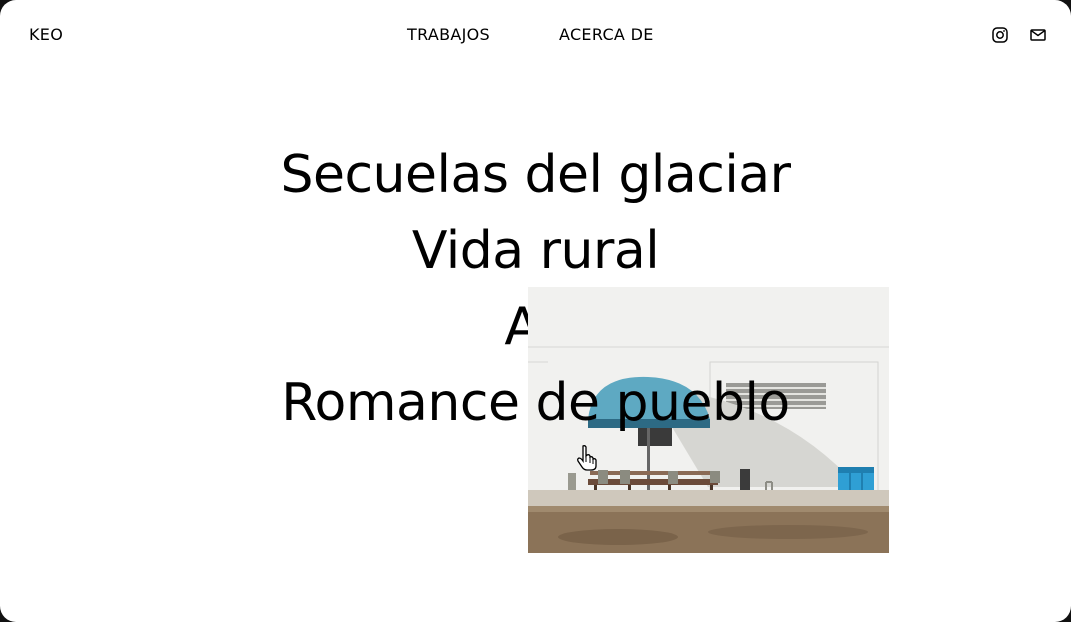  I want to click on work-item: Vida rural, so click(535, 254).